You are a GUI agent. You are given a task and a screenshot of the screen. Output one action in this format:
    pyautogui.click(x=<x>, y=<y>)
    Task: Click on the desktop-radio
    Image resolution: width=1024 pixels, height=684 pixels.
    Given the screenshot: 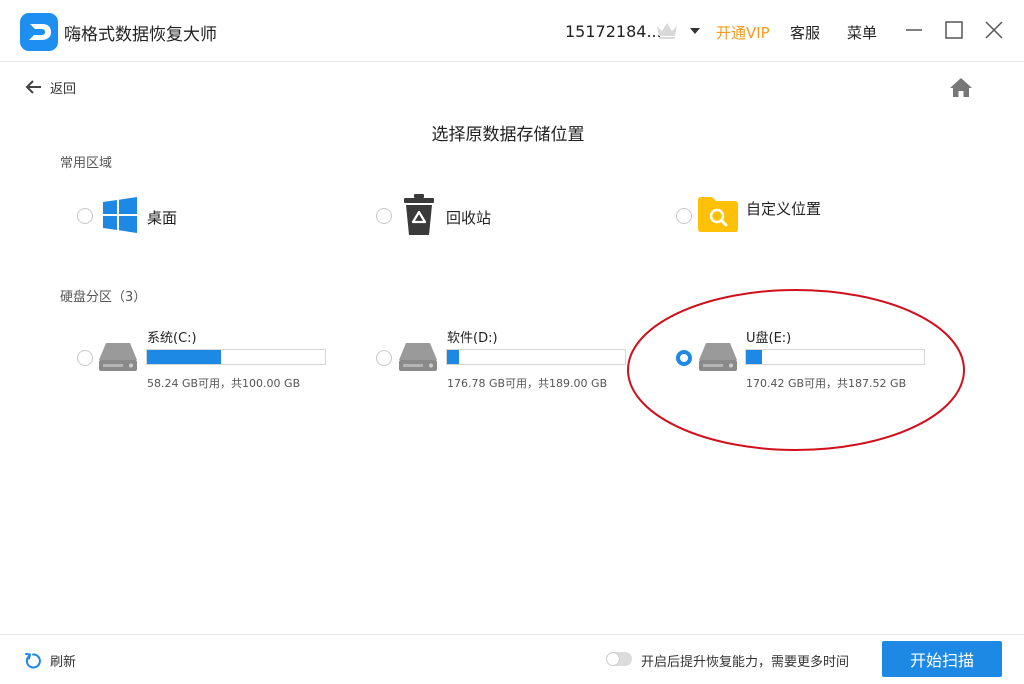 What is the action you would take?
    pyautogui.click(x=85, y=216)
    